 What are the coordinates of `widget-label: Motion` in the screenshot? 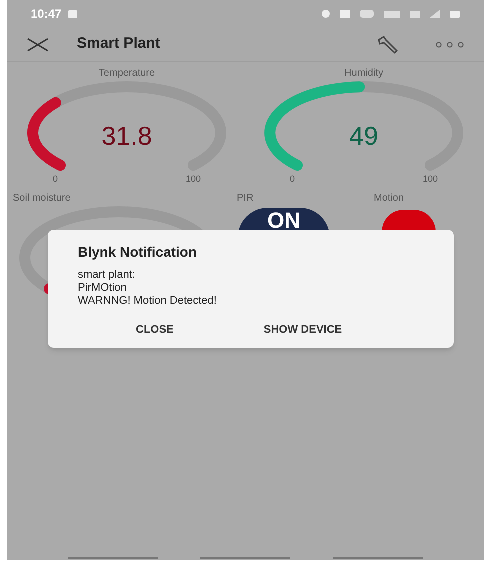 It's located at (389, 199).